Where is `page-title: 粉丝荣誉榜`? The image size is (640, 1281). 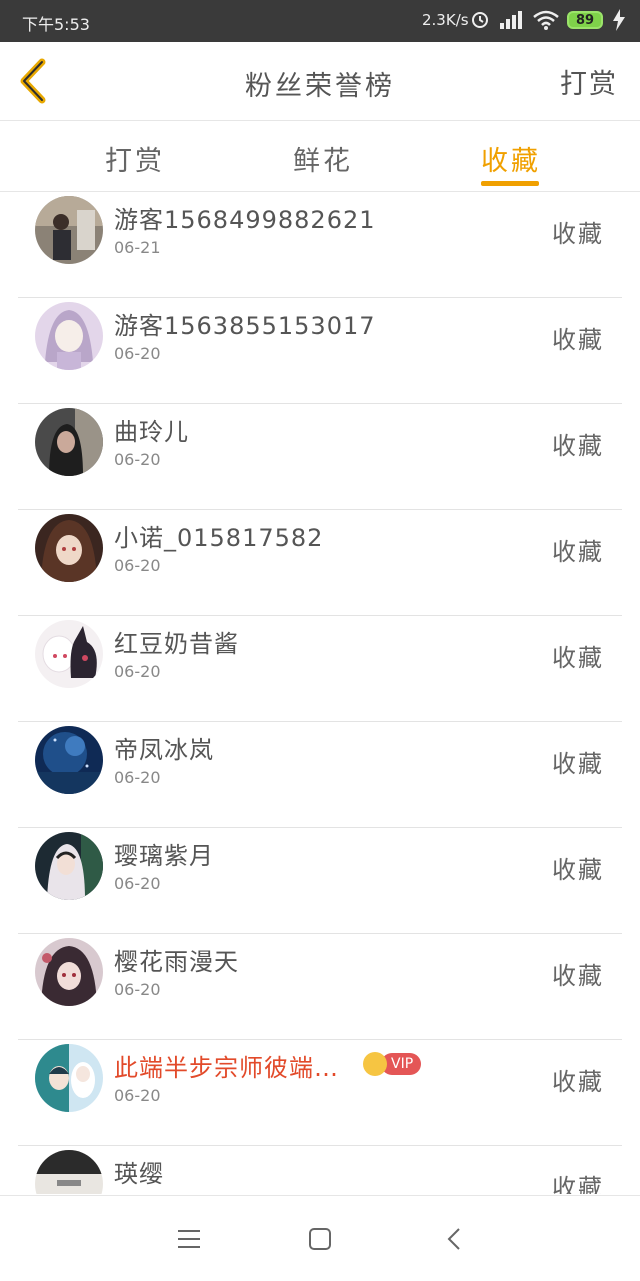 page-title: 粉丝荣誉榜 is located at coordinates (320, 86).